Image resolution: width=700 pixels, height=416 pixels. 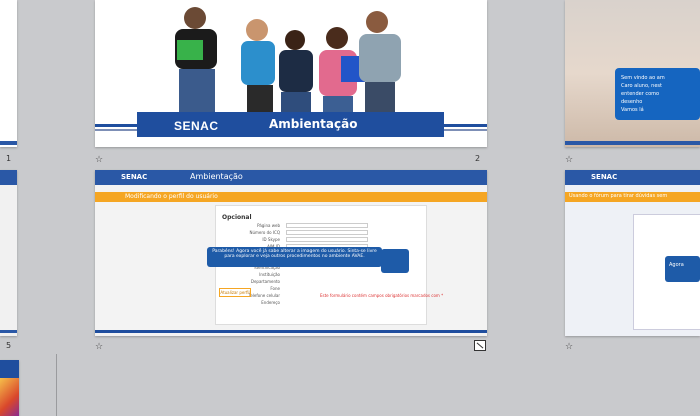 I want to click on step-title: Modificando o perfil do usuário, so click(x=171, y=196).